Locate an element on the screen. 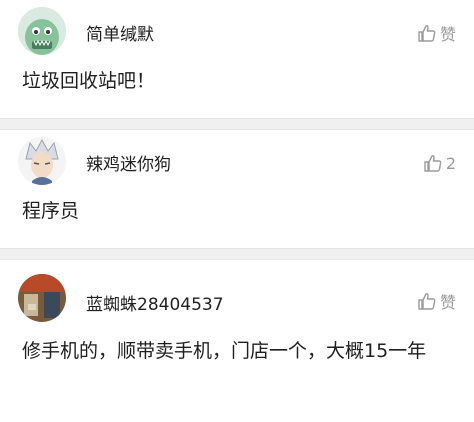 This screenshot has width=474, height=422. like-count: 2 is located at coordinates (450, 163).